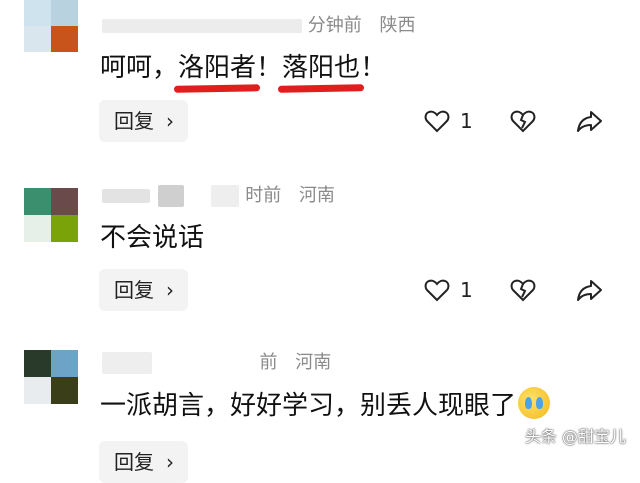  I want to click on comment-meta: 时前 河南, so click(218, 196).